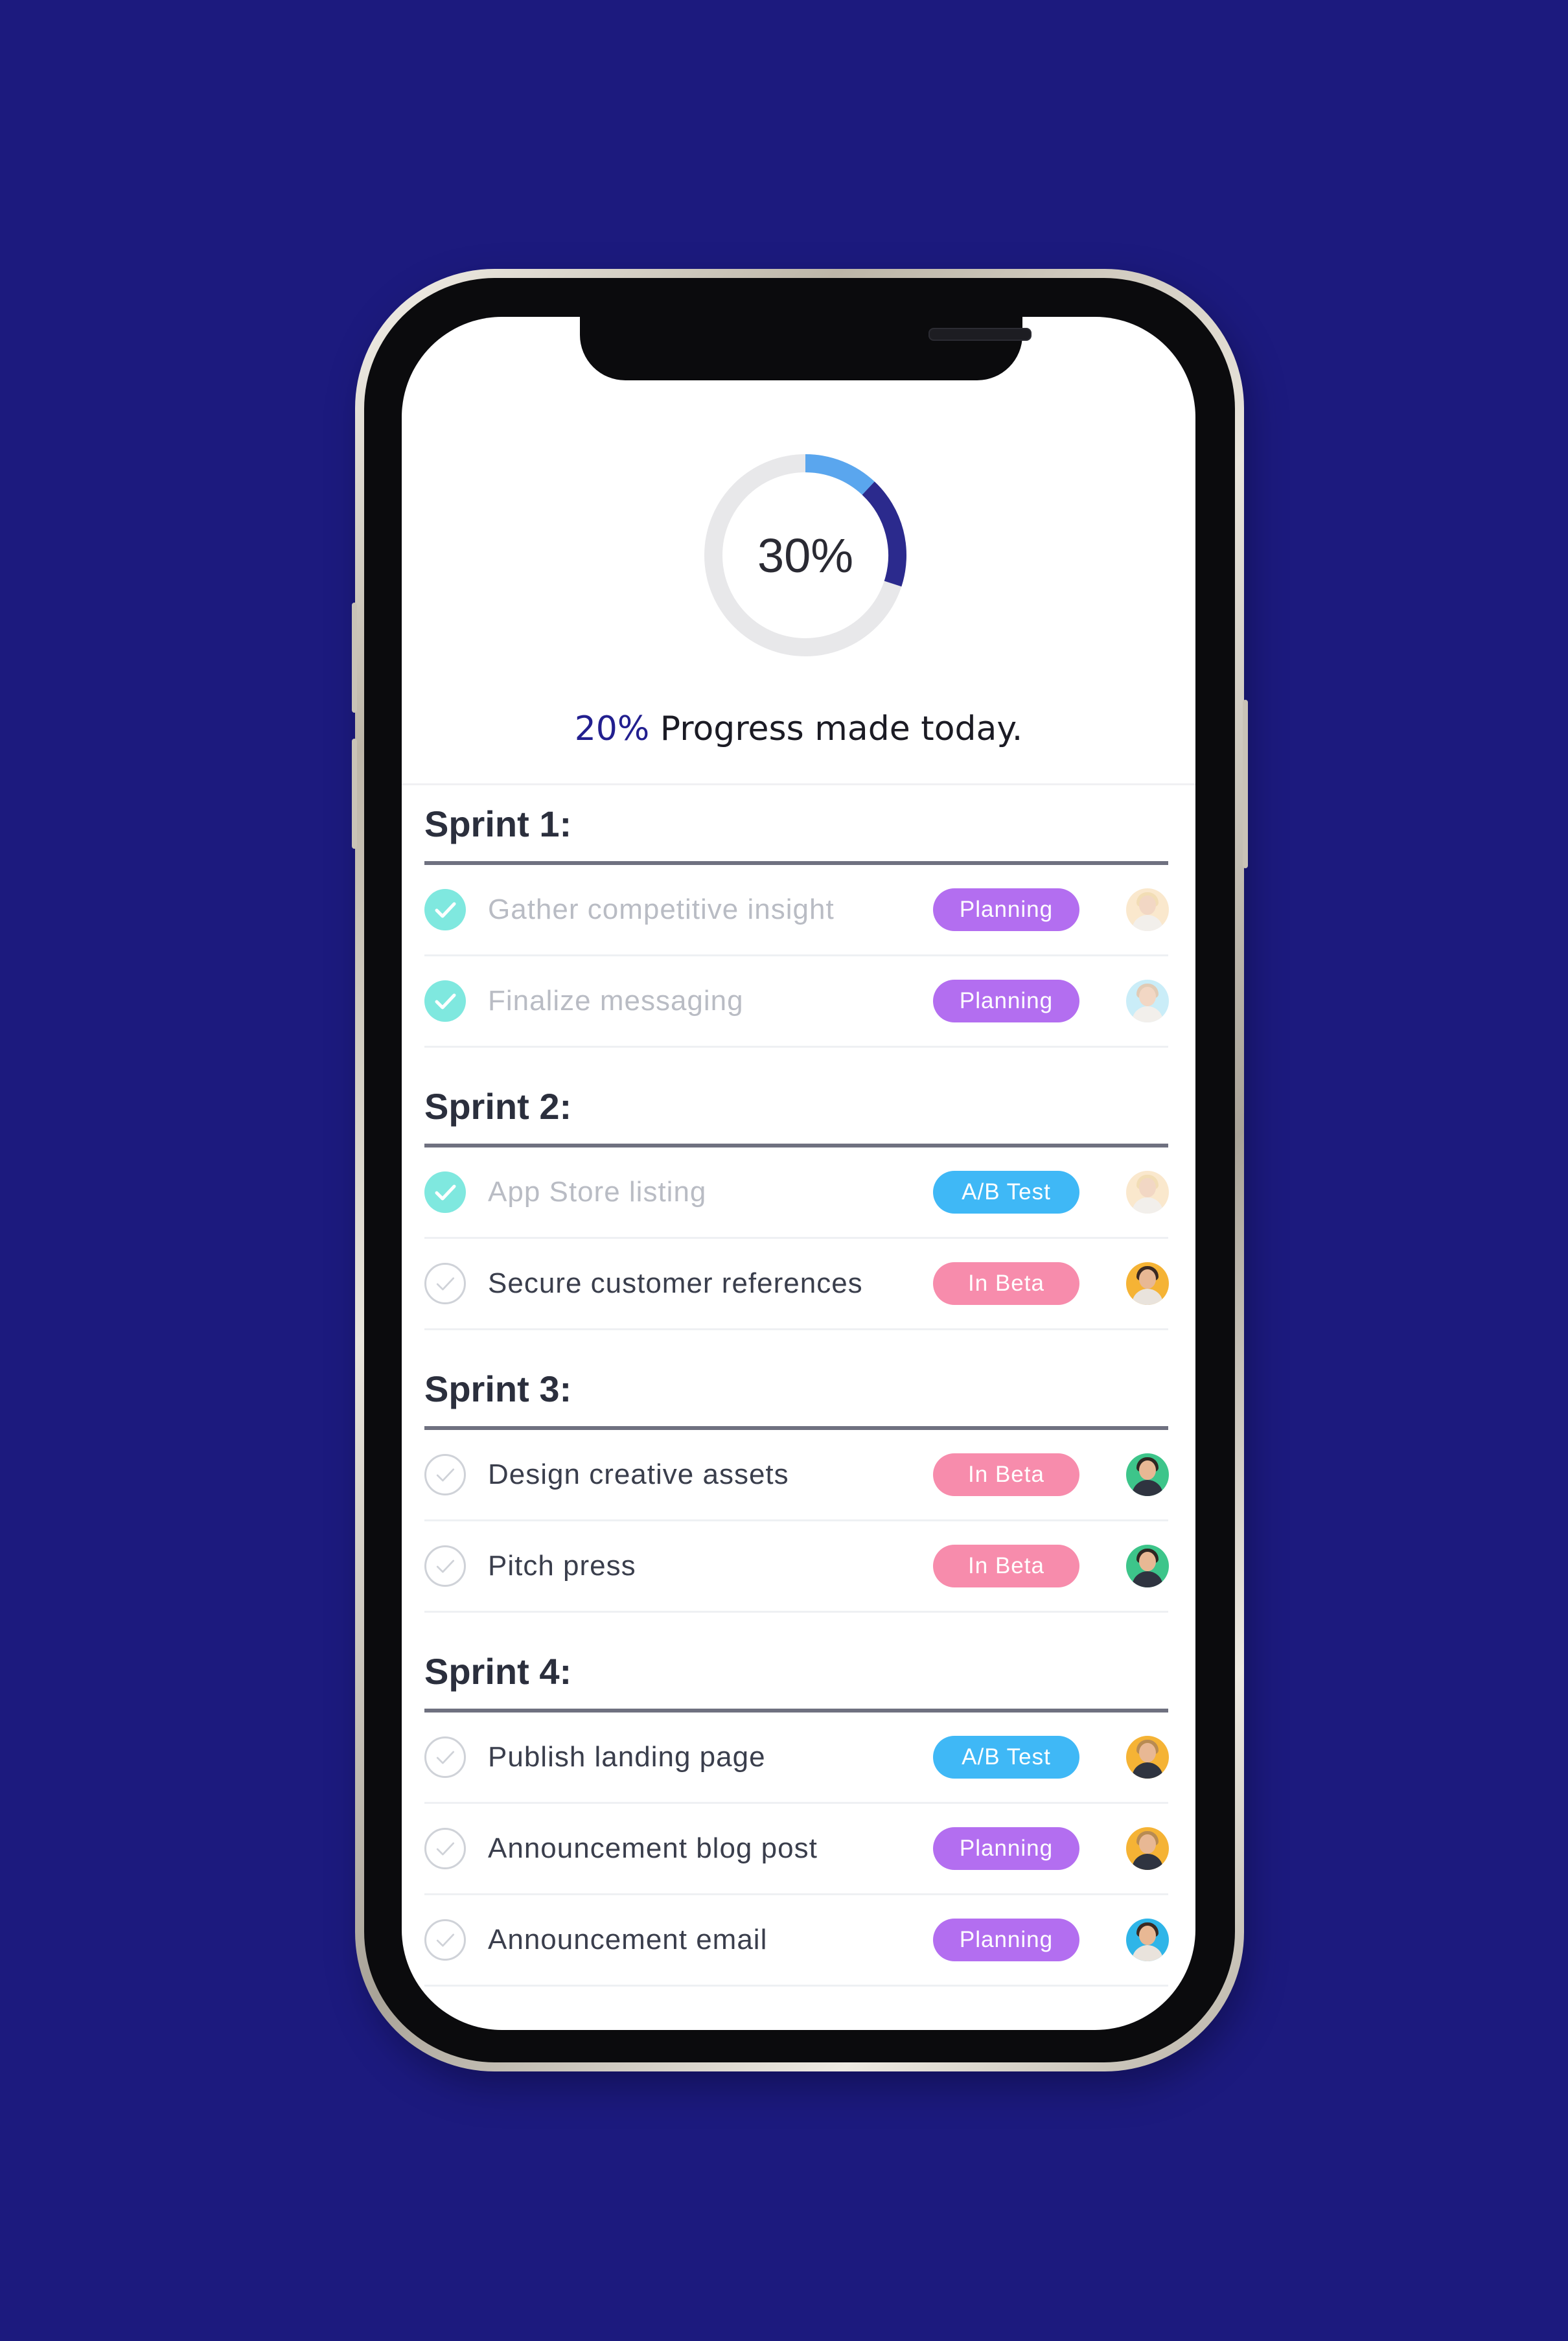 The height and width of the screenshot is (2341, 1568). I want to click on sprint-title: Sprint 3:, so click(498, 1388).